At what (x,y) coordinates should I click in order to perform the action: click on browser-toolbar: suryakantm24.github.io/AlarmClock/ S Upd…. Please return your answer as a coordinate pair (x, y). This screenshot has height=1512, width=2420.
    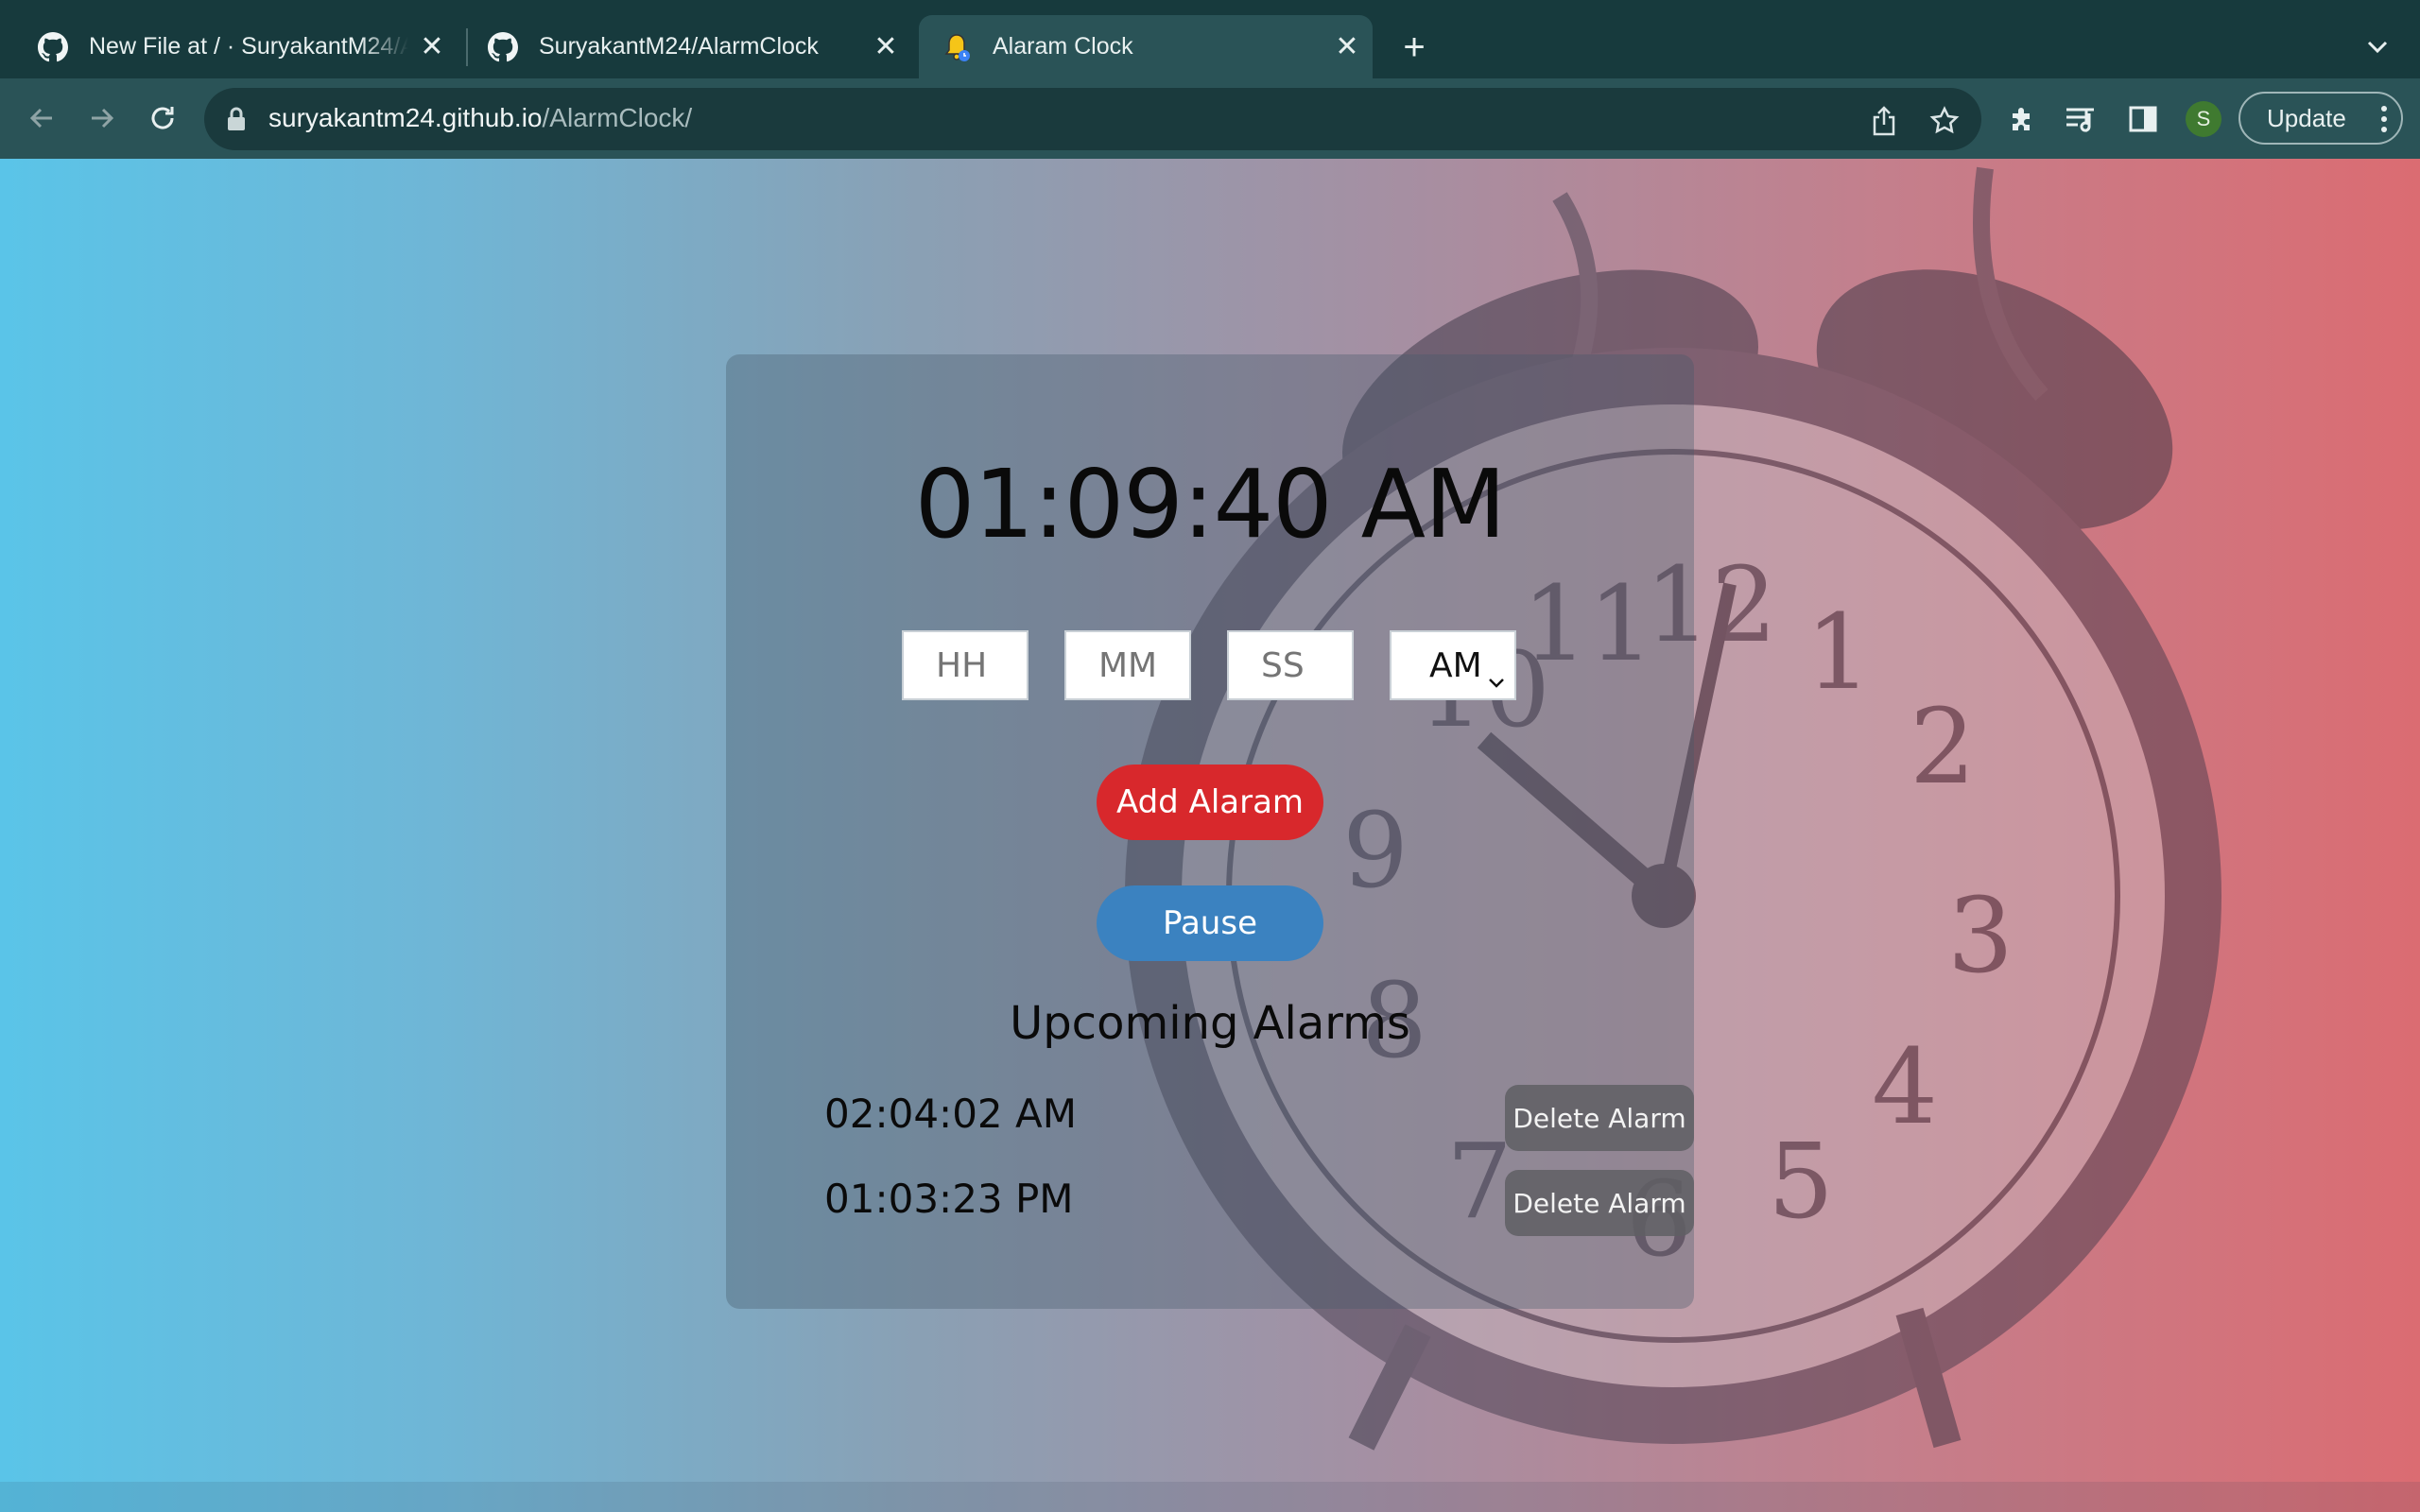
    Looking at the image, I should click on (1210, 118).